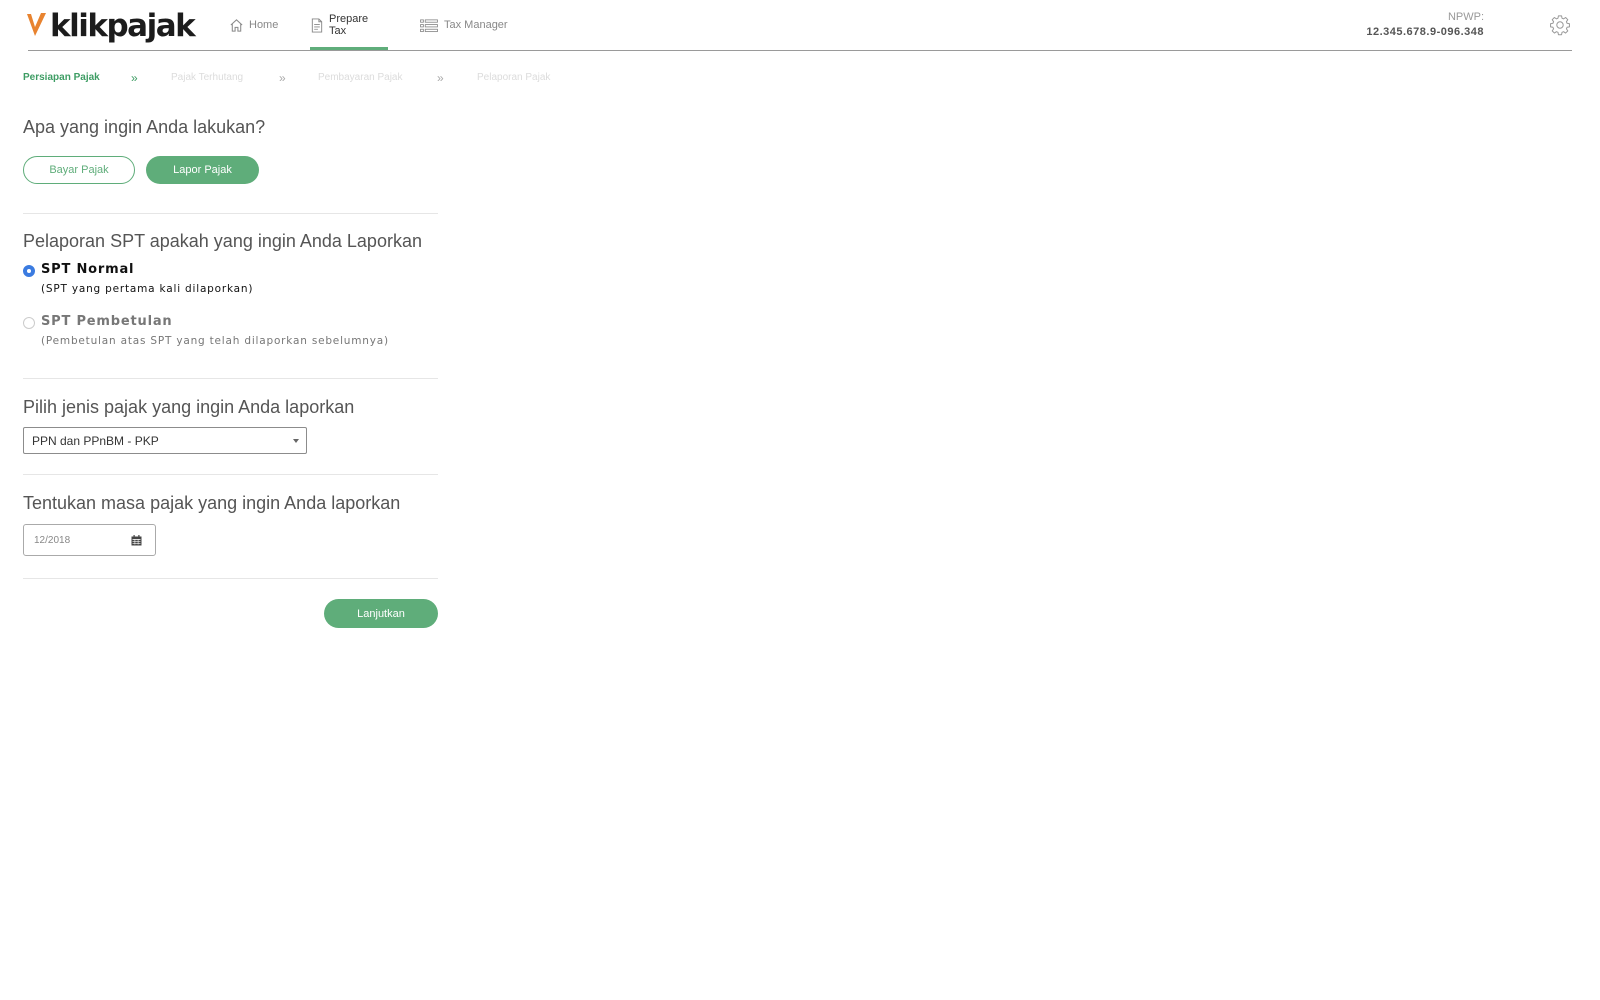 This screenshot has height=1000, width=1600. Describe the element at coordinates (800, 50) in the screenshot. I see `header-divider` at that location.